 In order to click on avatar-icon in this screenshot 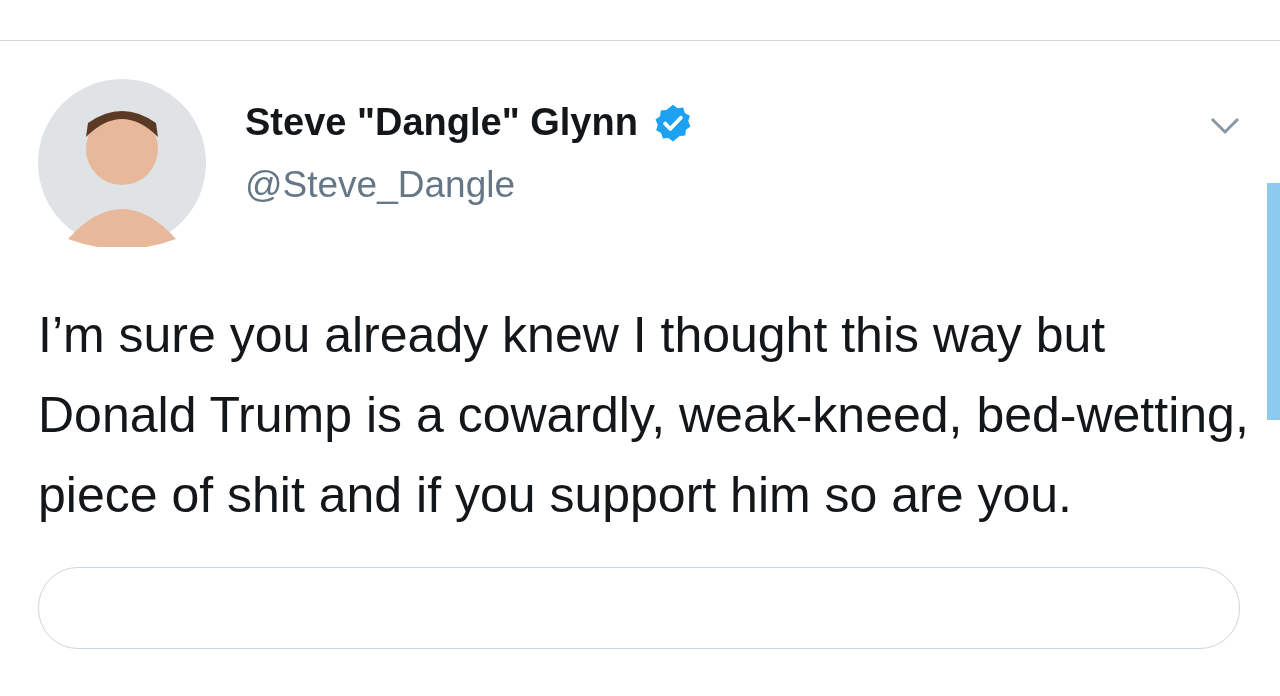, I will do `click(122, 163)`.